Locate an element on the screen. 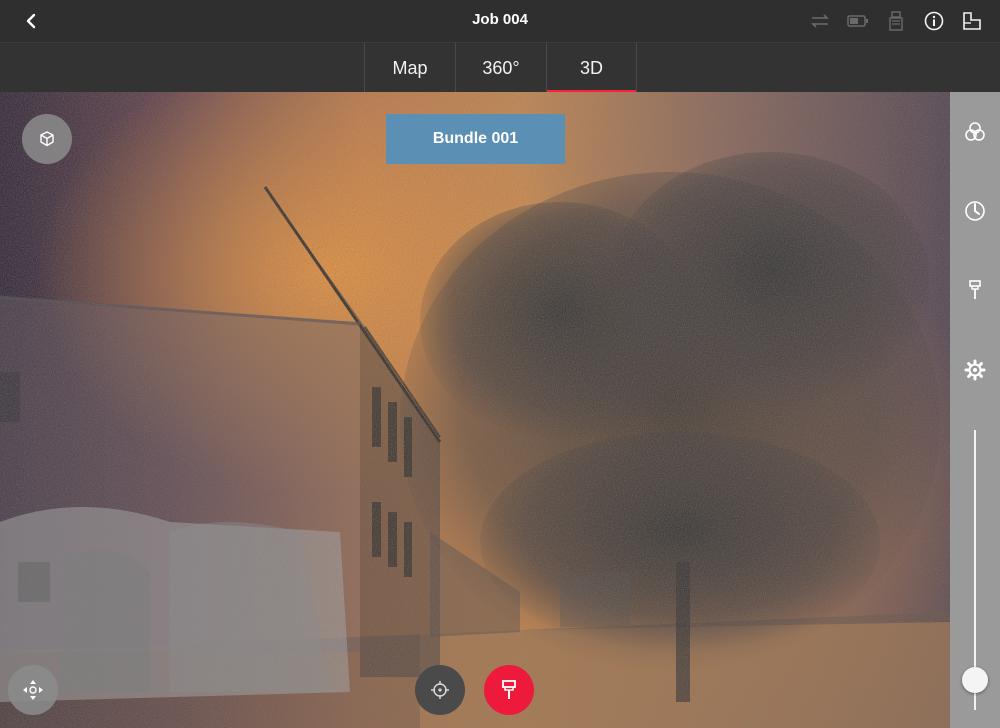 This screenshot has height=728, width=1000. slider-thumb is located at coordinates (975, 680).